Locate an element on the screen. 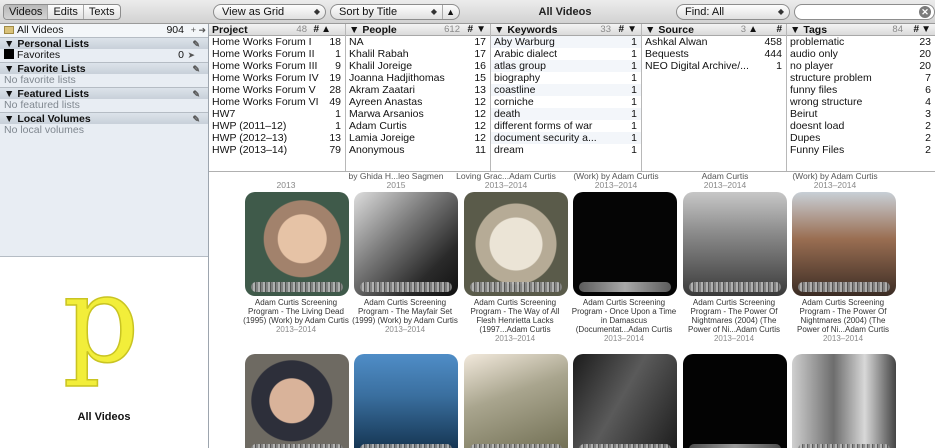 The image size is (935, 448). sort-select: Sort by Title ◆ ▲ is located at coordinates (395, 12).